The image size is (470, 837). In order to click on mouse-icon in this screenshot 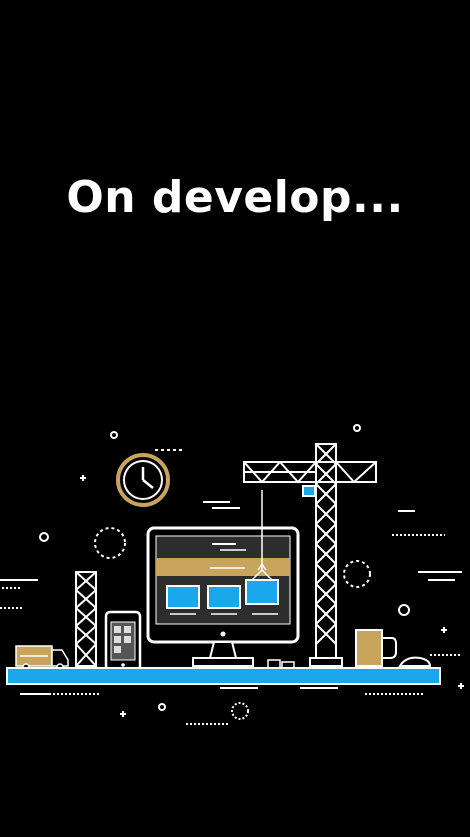, I will do `click(415, 661)`.